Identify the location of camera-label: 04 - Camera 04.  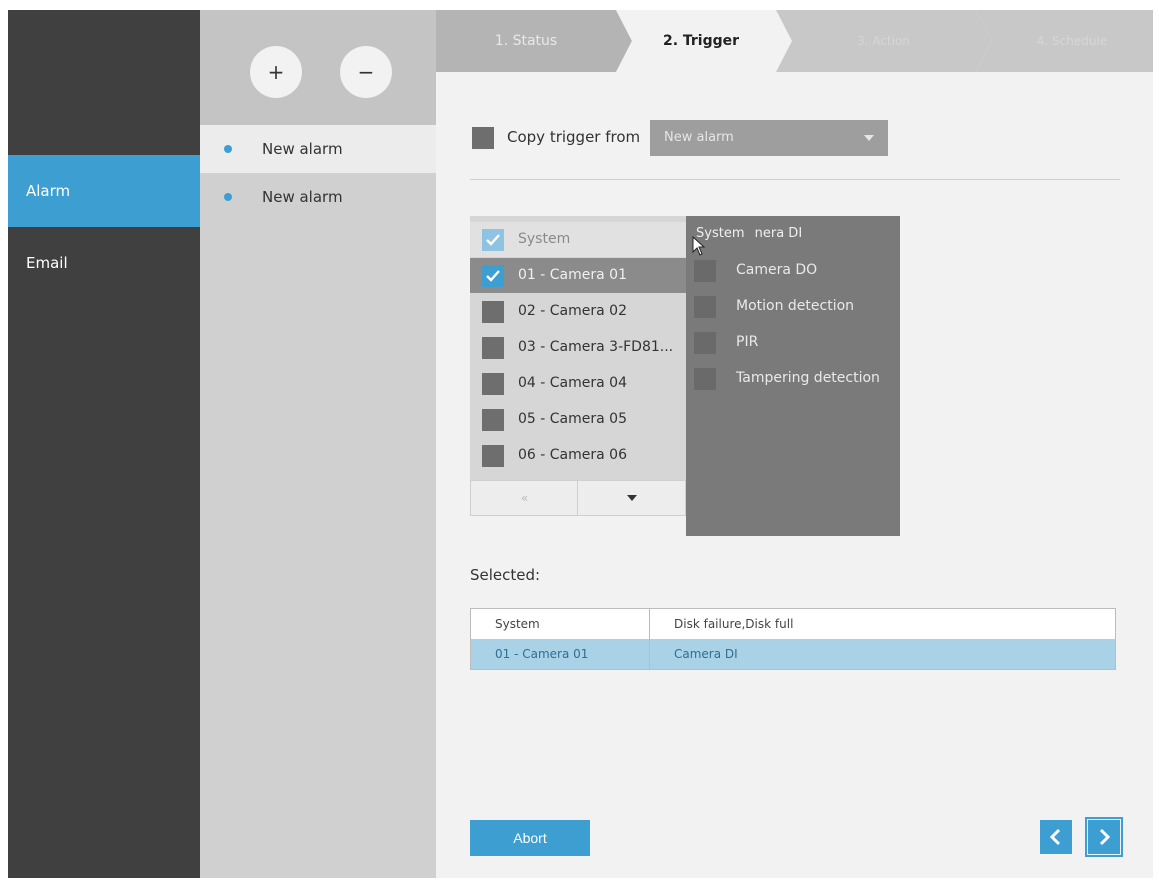
(572, 383).